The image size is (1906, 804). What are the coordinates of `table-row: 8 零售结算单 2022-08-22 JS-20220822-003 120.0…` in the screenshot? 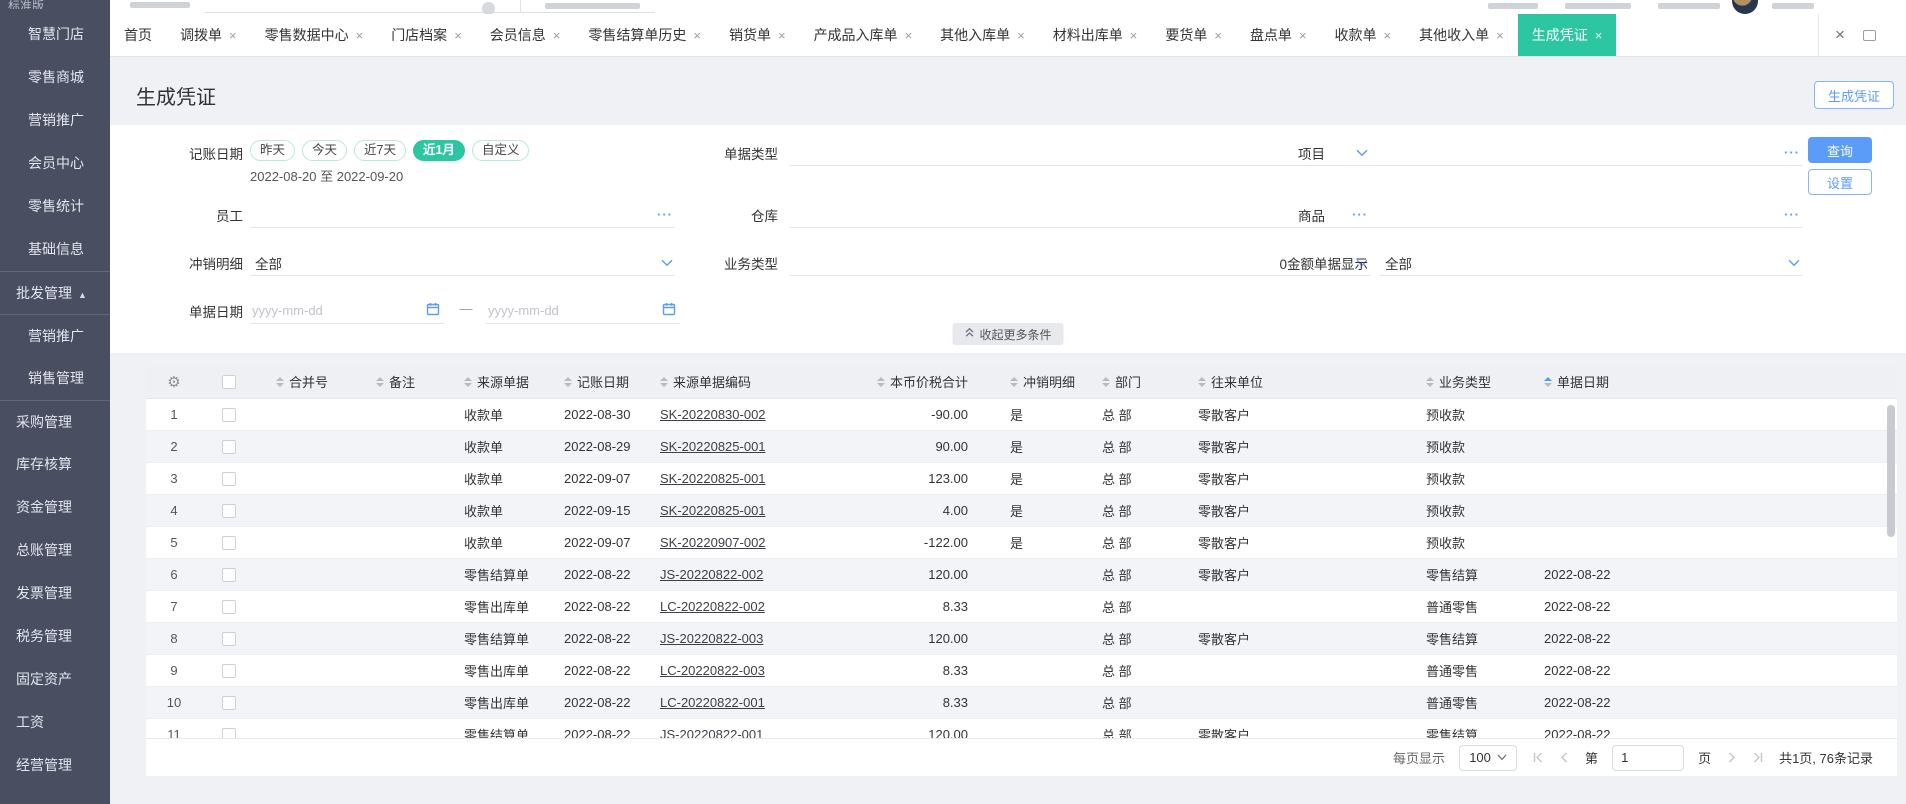 It's located at (1021, 639).